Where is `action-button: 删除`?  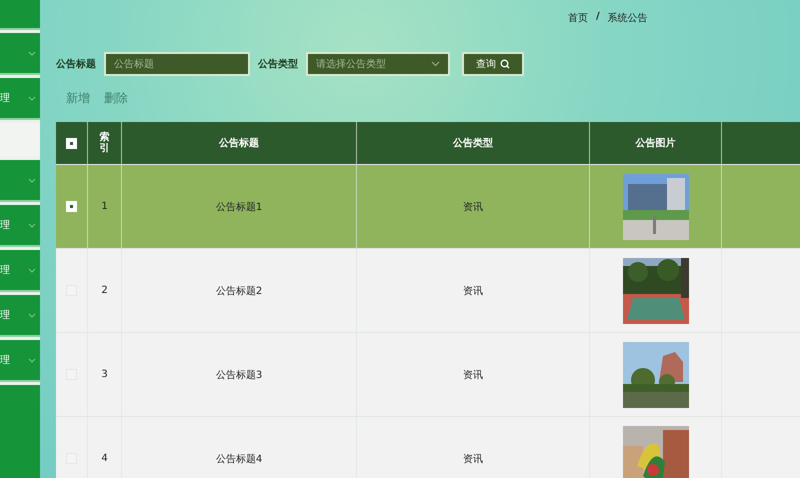
action-button: 删除 is located at coordinates (116, 98).